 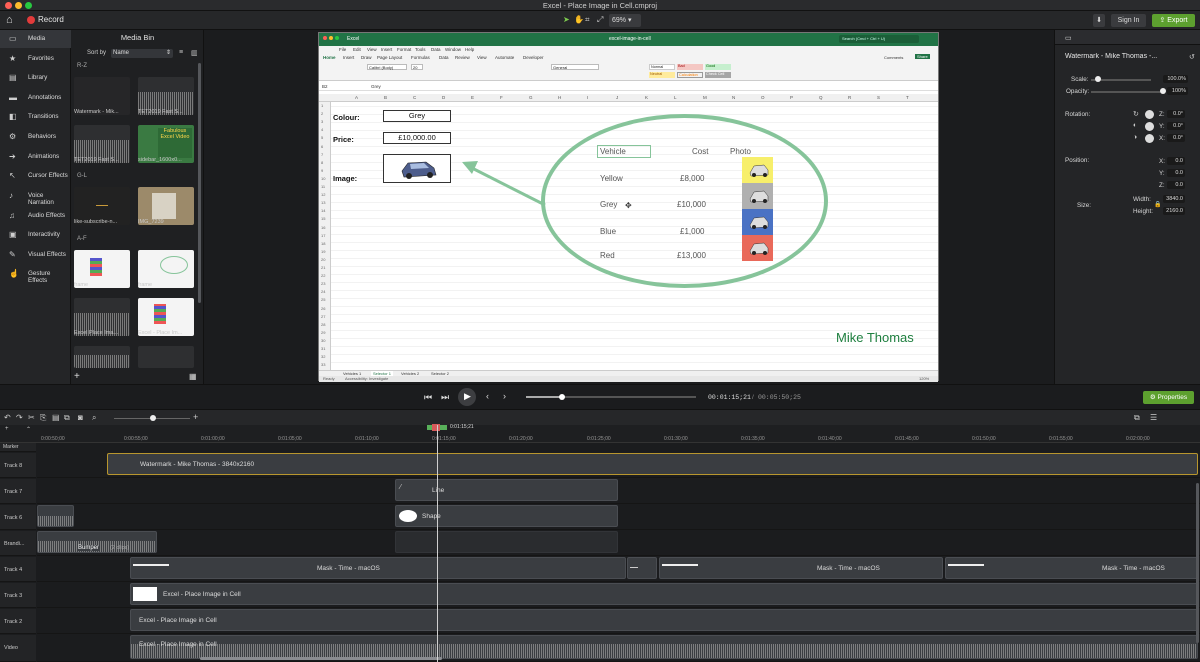 I want to click on visual-properties-icon: ▭, so click(x=1068, y=38).